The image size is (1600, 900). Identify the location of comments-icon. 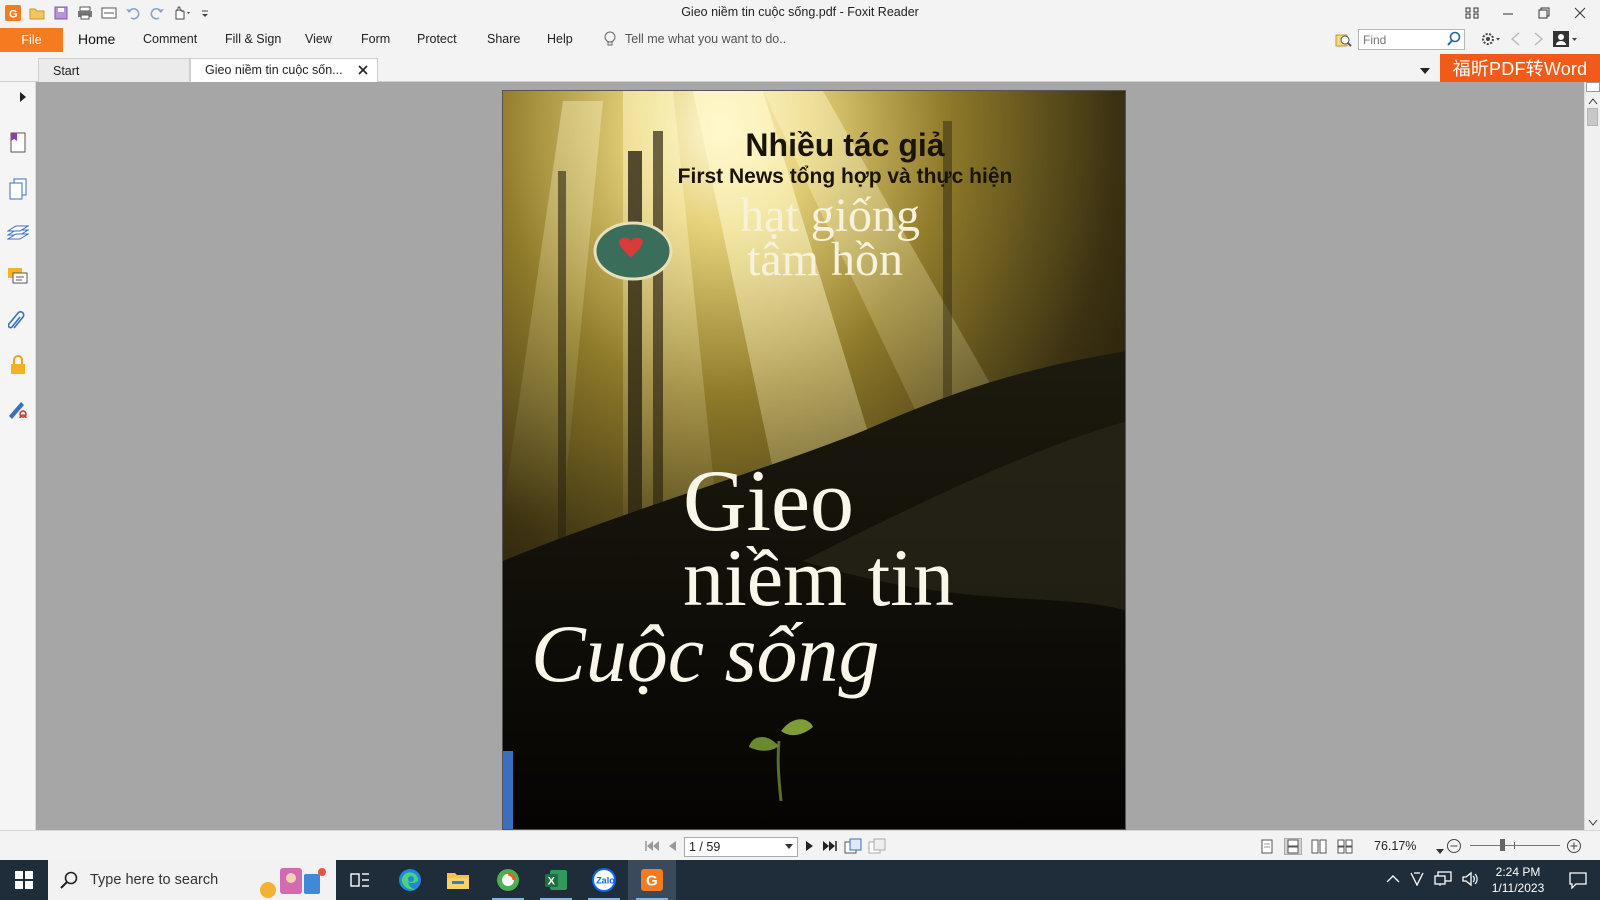
(18, 277).